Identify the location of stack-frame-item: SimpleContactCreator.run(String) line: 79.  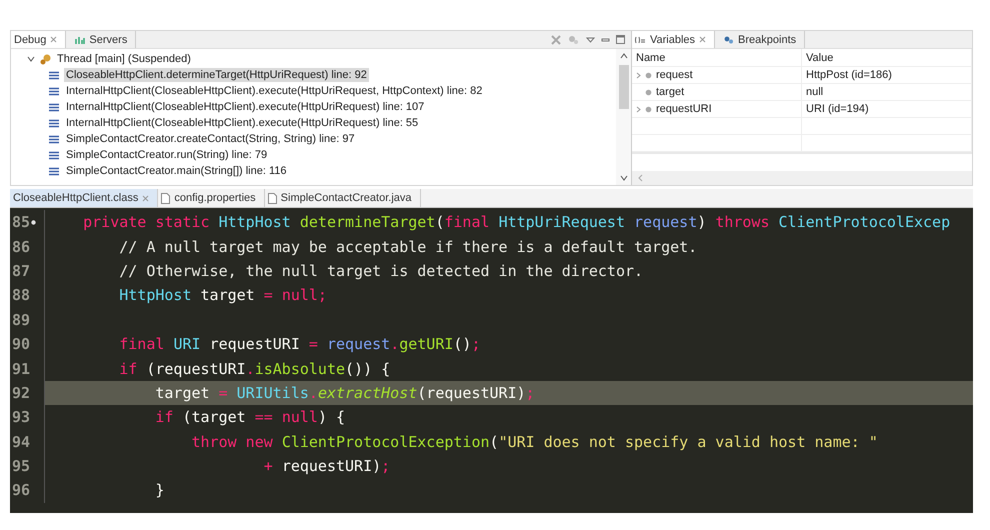
(313, 155).